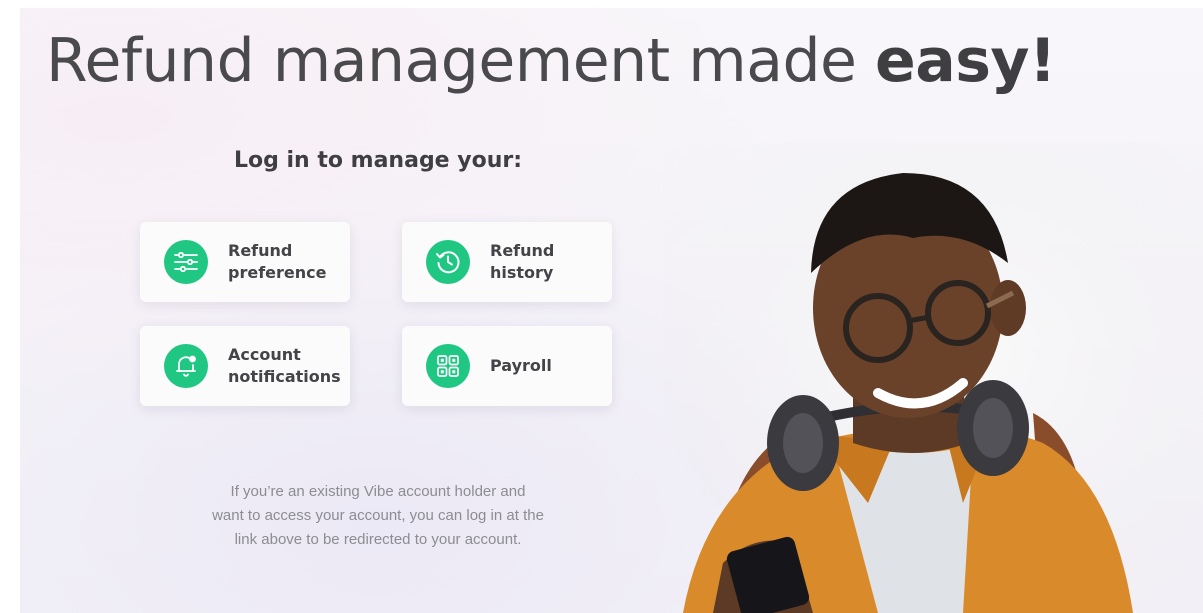 The height and width of the screenshot is (613, 1203). I want to click on payroll-label: Payroll, so click(545, 366).